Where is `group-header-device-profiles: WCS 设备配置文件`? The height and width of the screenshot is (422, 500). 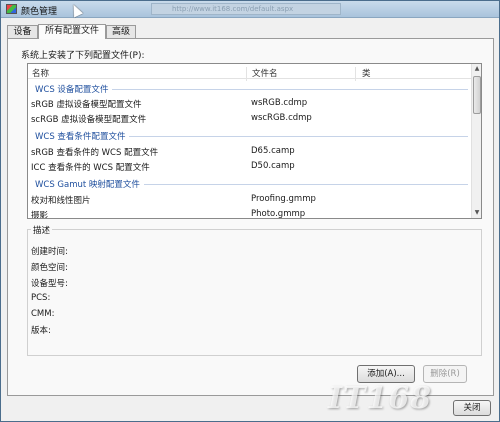 group-header-device-profiles: WCS 设备配置文件 is located at coordinates (250, 88).